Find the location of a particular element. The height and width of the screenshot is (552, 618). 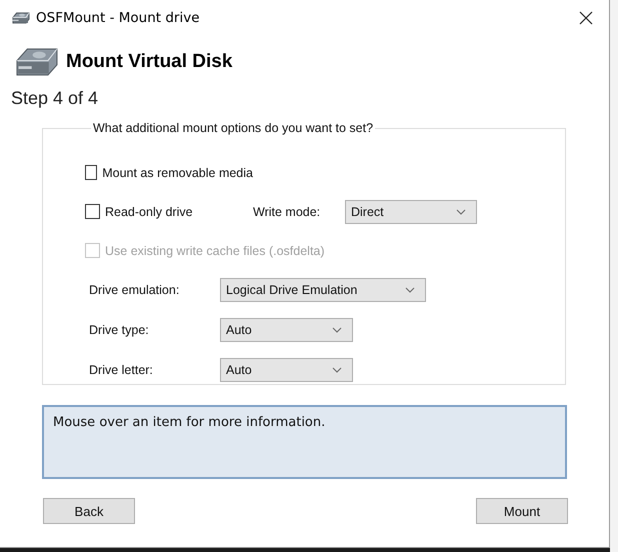

info-box: Mouse over an item for more information. is located at coordinates (304, 442).